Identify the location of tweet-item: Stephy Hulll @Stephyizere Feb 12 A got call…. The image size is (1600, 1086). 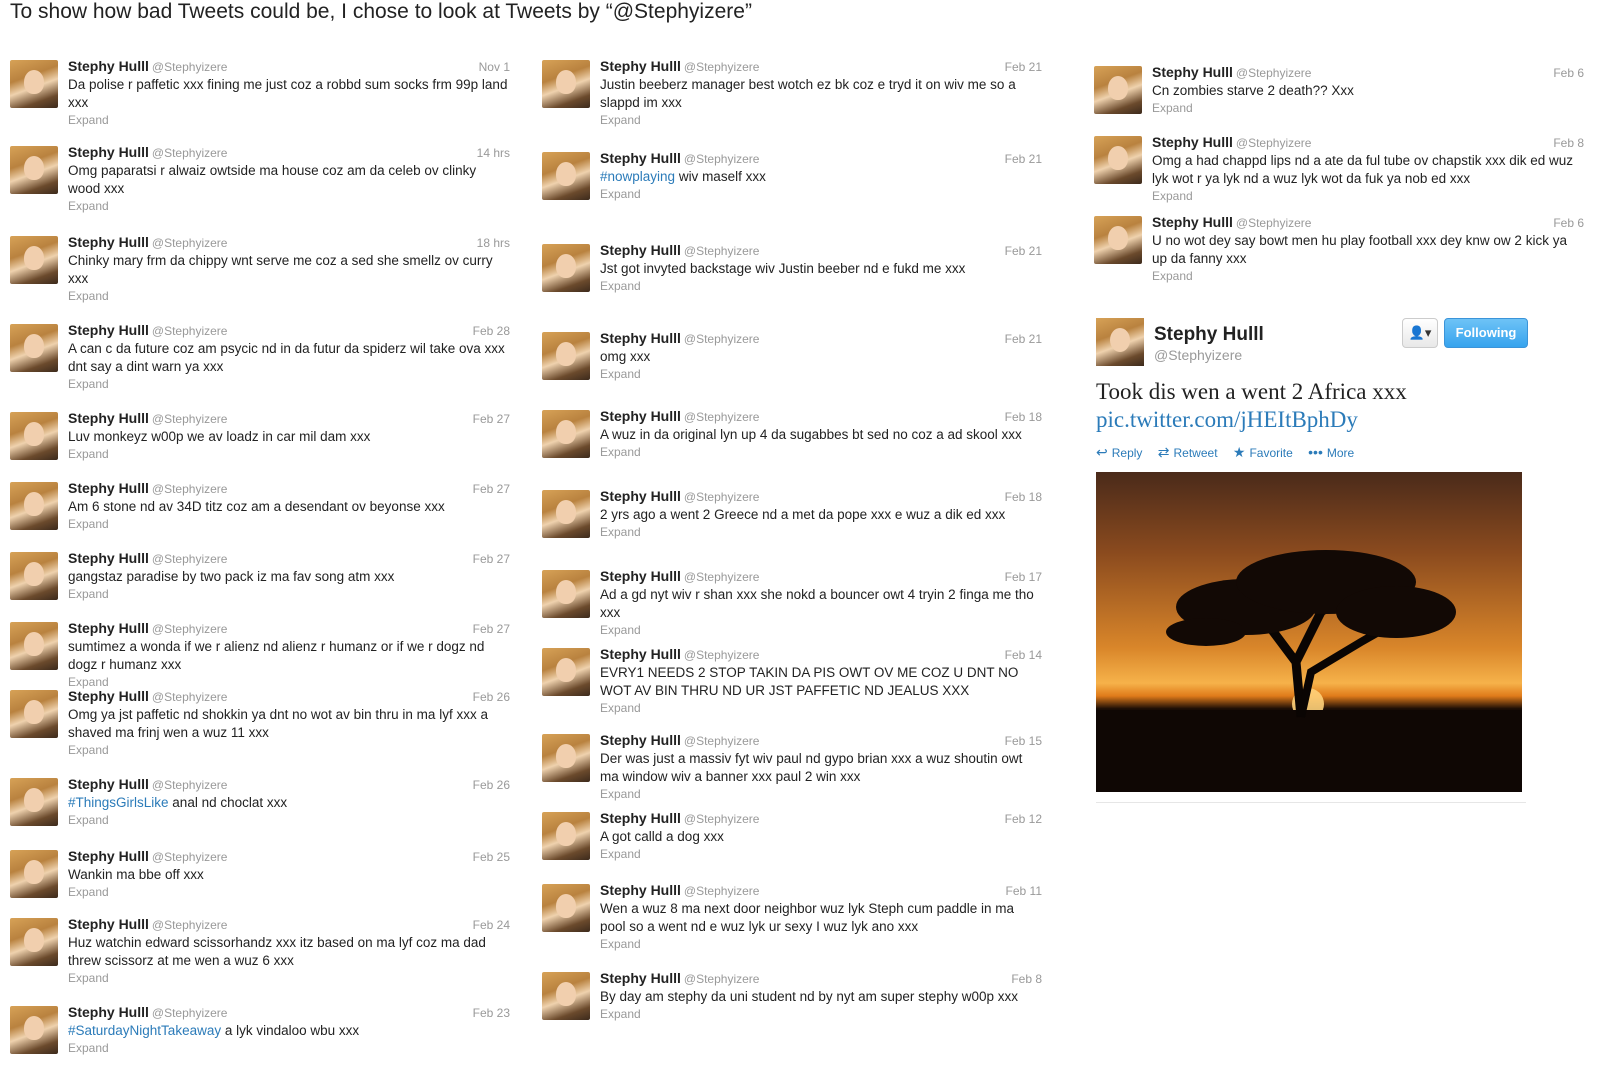
(795, 841).